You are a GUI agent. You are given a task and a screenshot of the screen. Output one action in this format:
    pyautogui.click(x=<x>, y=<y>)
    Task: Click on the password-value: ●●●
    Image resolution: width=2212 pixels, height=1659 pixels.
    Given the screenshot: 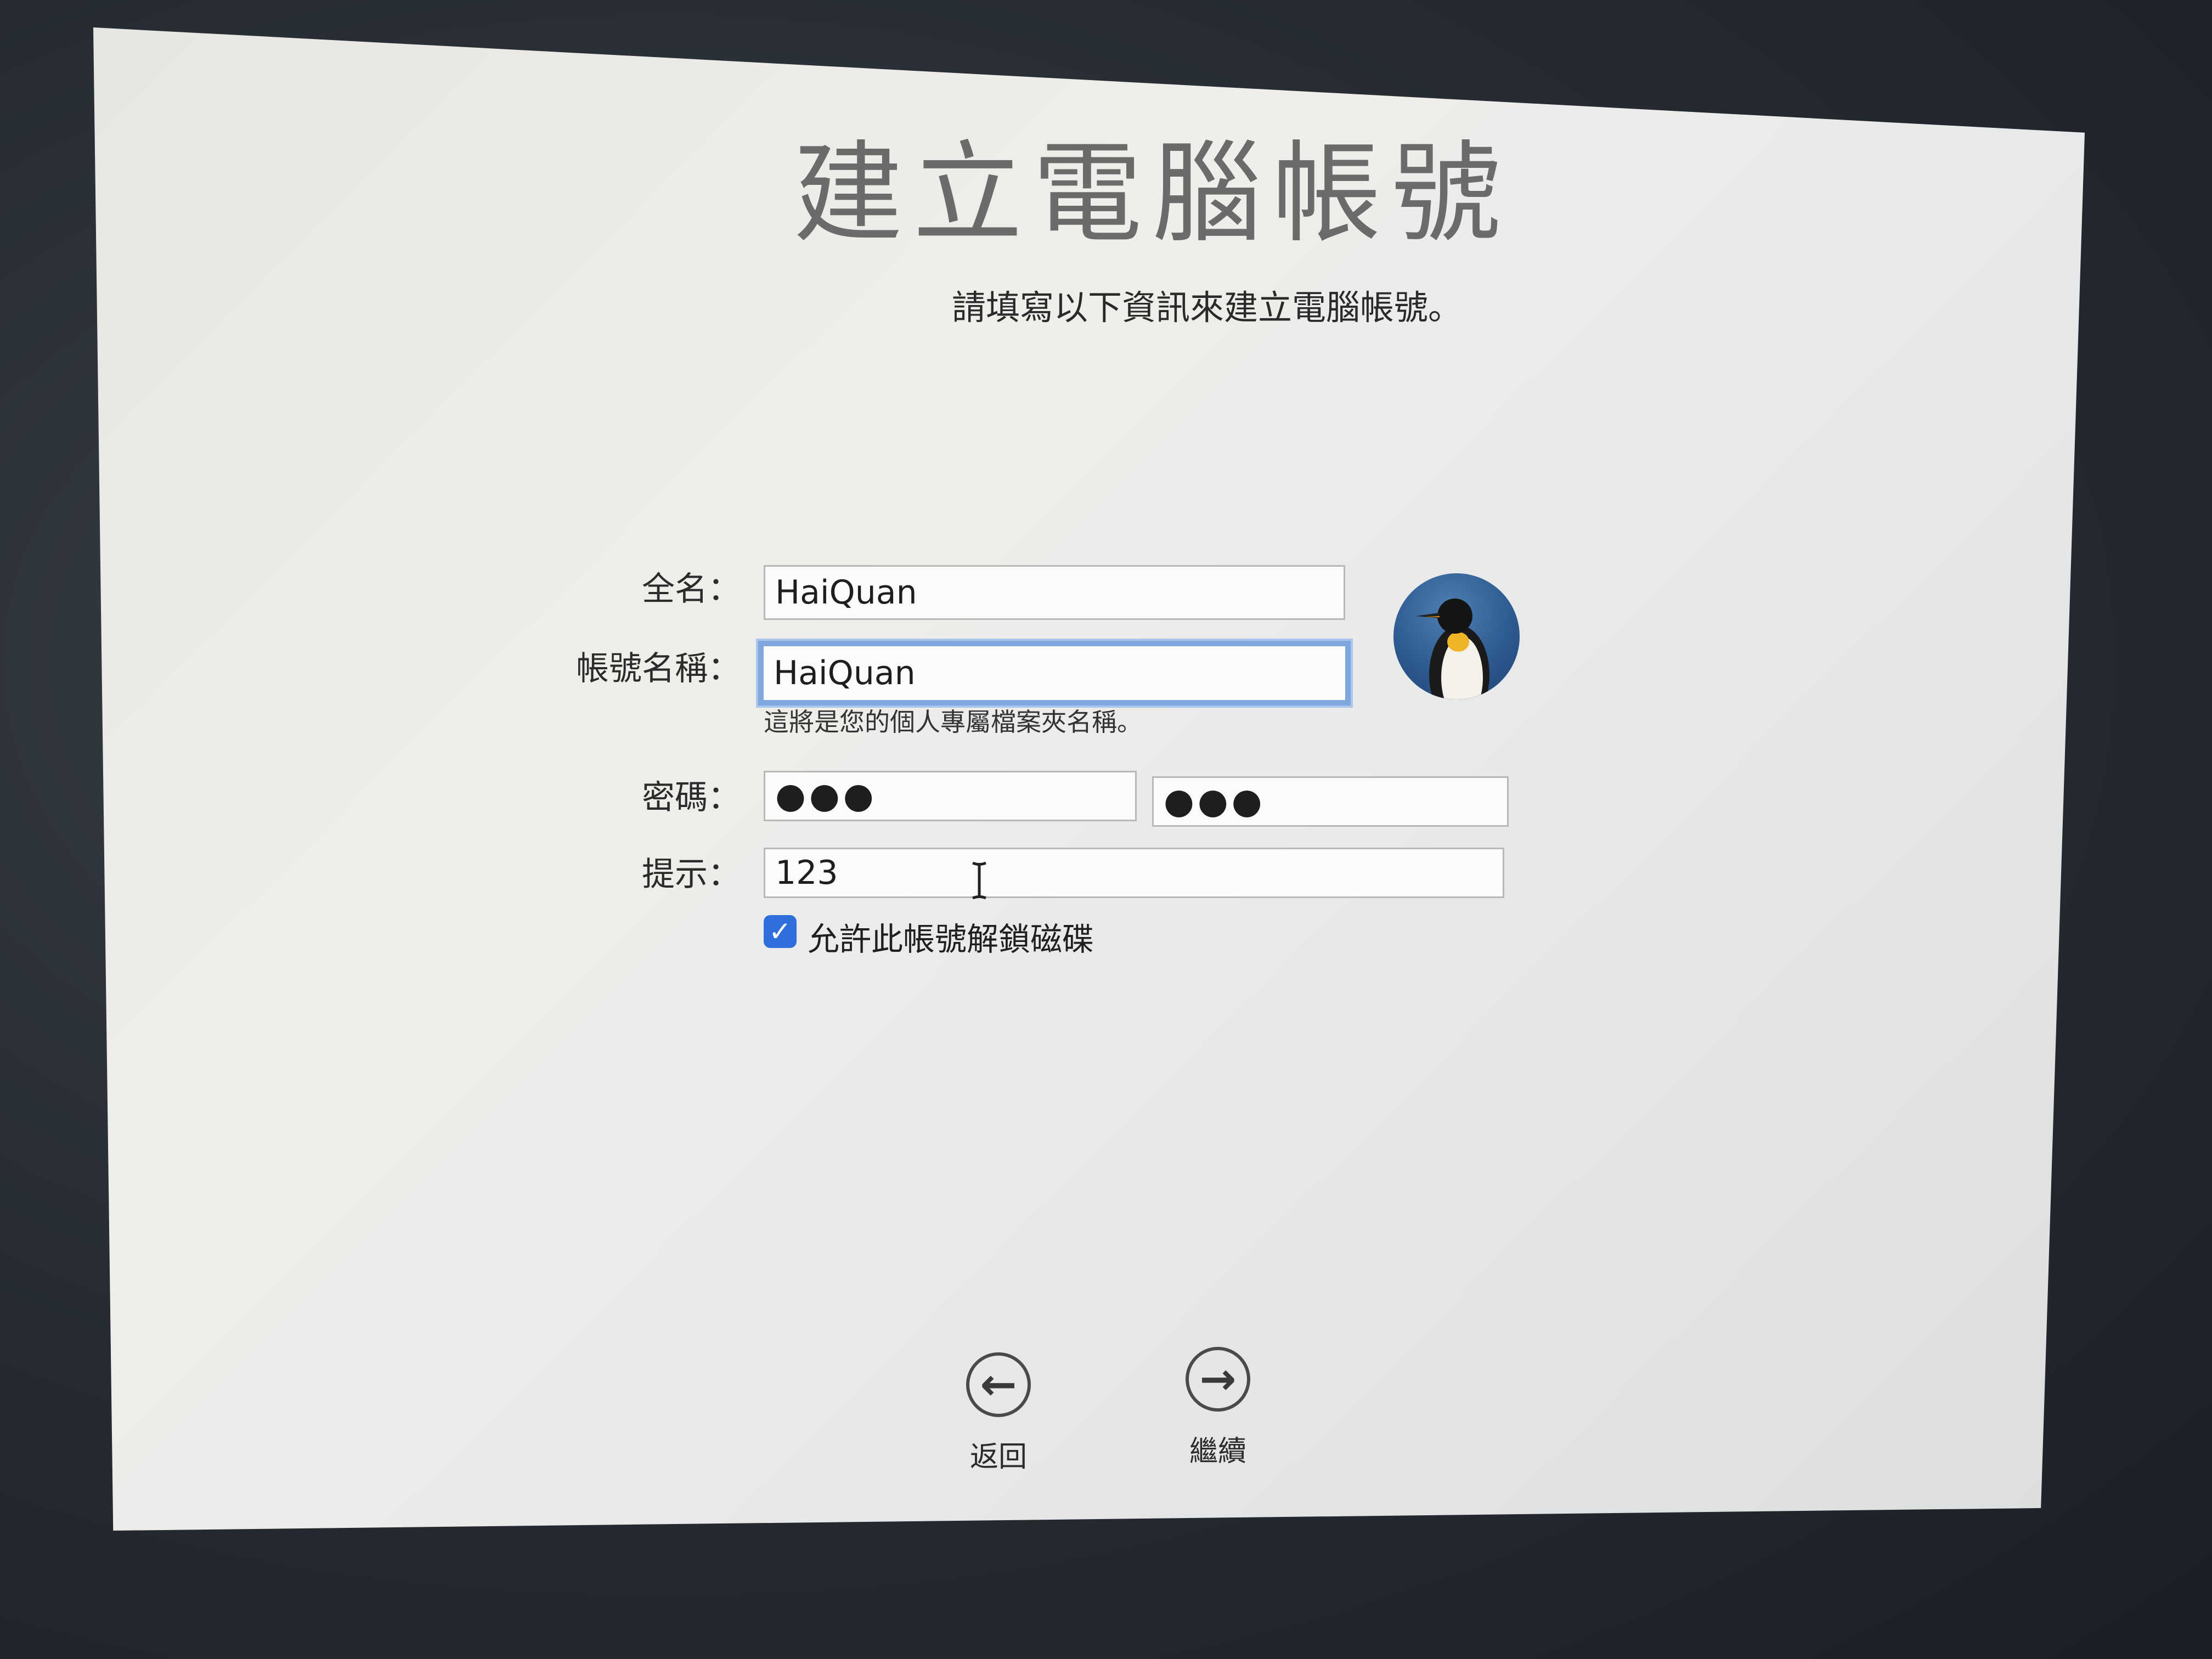 What is the action you would take?
    pyautogui.click(x=826, y=796)
    